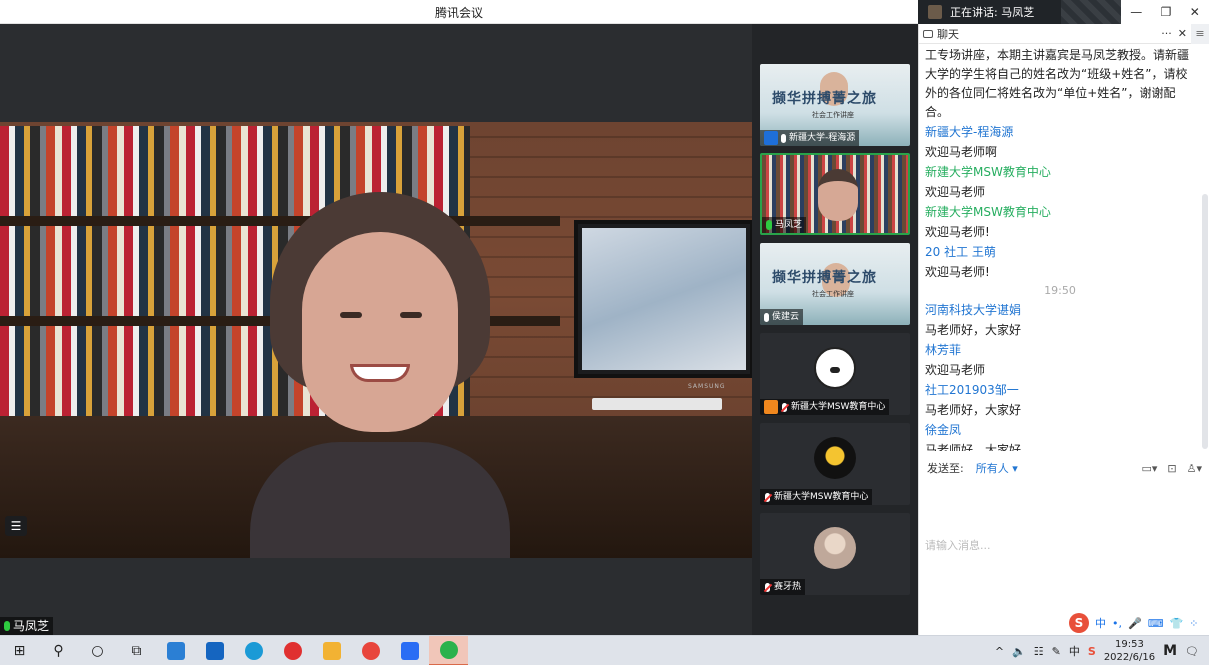 The width and height of the screenshot is (1209, 665). What do you see at coordinates (380, 375) in the screenshot?
I see `speaker-person` at bounding box center [380, 375].